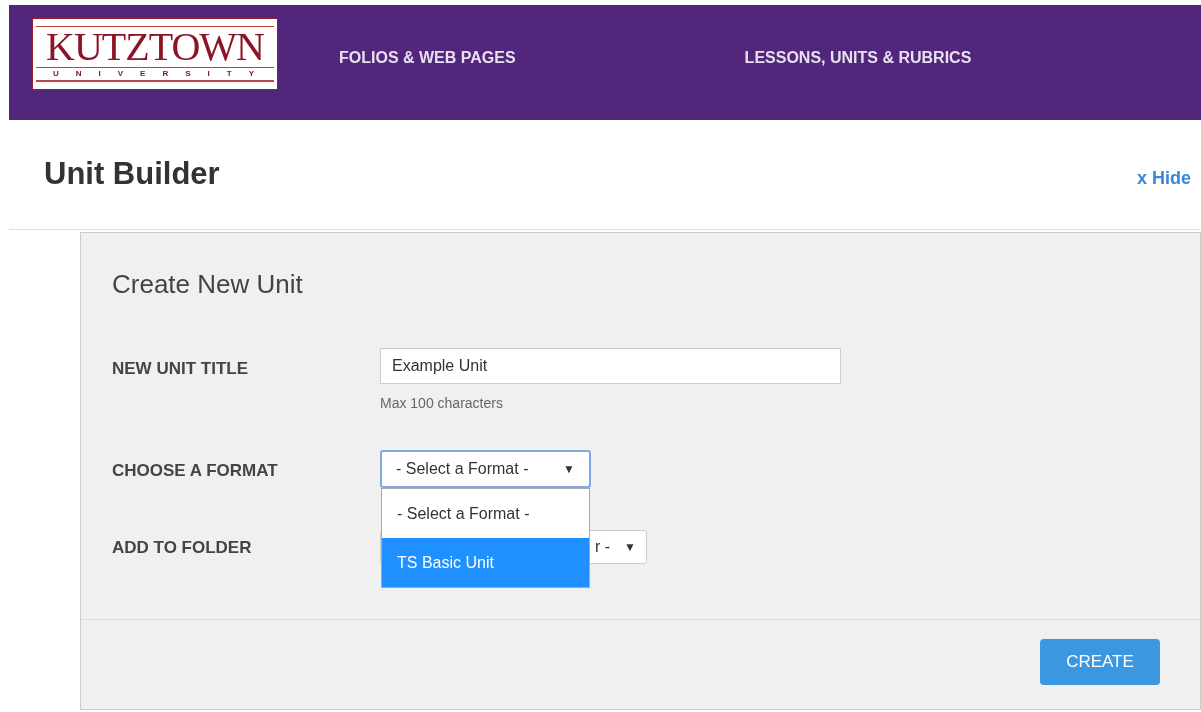 Image resolution: width=1201 pixels, height=712 pixels. I want to click on university-logo: KUTZTOWN UNIVERSITY, so click(155, 53).